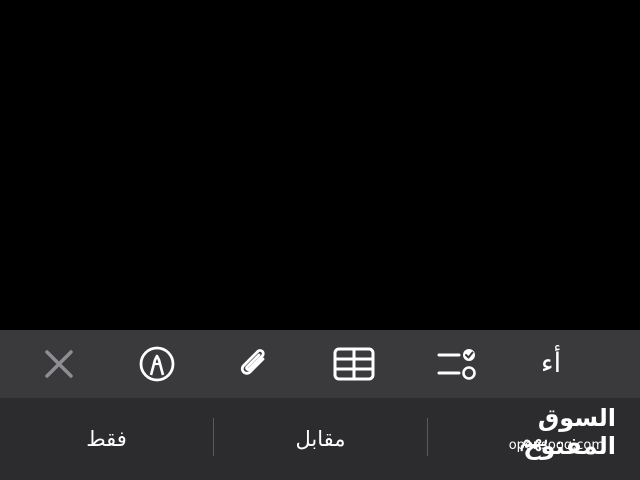 The image size is (640, 480). What do you see at coordinates (106, 439) in the screenshot?
I see `suggestion-left: فقط` at bounding box center [106, 439].